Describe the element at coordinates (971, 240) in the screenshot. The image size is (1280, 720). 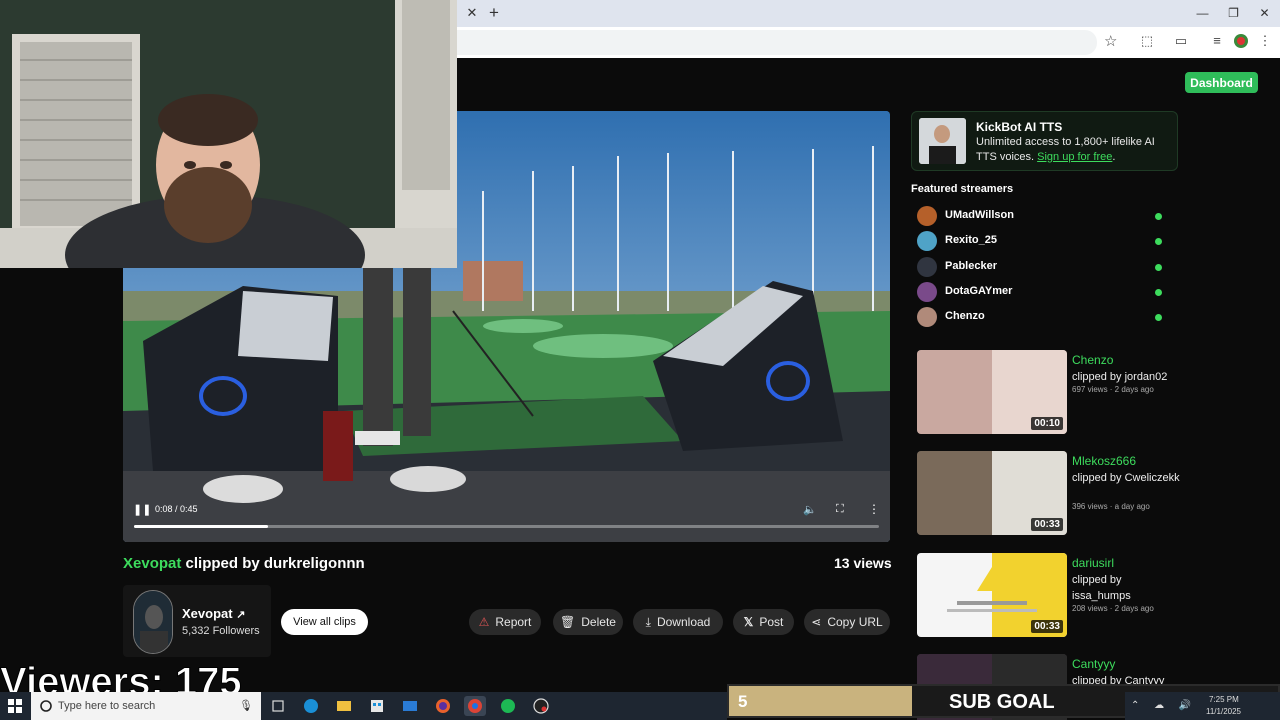
I see `featured-streamer-name: Rexito_25` at that location.